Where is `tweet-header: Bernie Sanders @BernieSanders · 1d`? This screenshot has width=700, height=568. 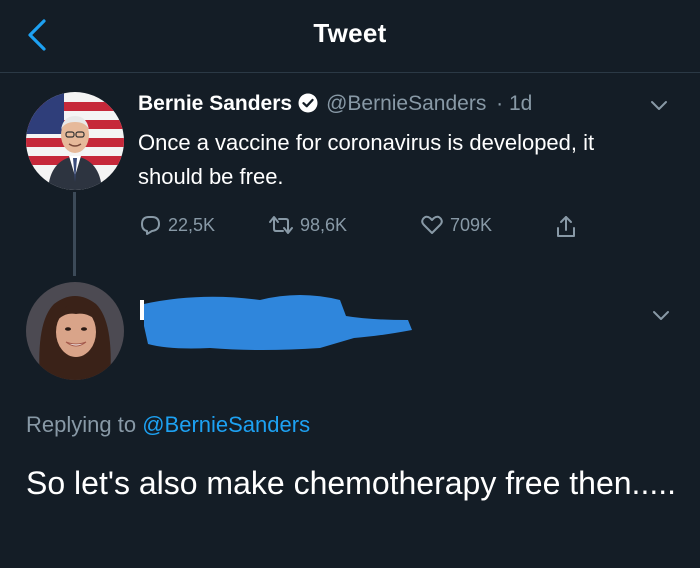
tweet-header: Bernie Sanders @BernieSanders · 1d is located at coordinates (335, 104).